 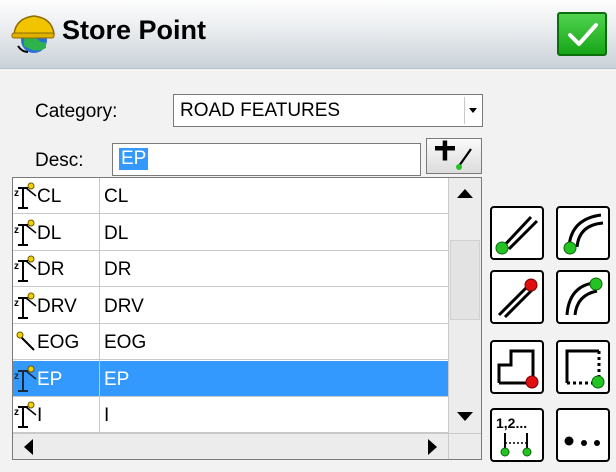 I want to click on row-description: I, so click(x=107, y=415).